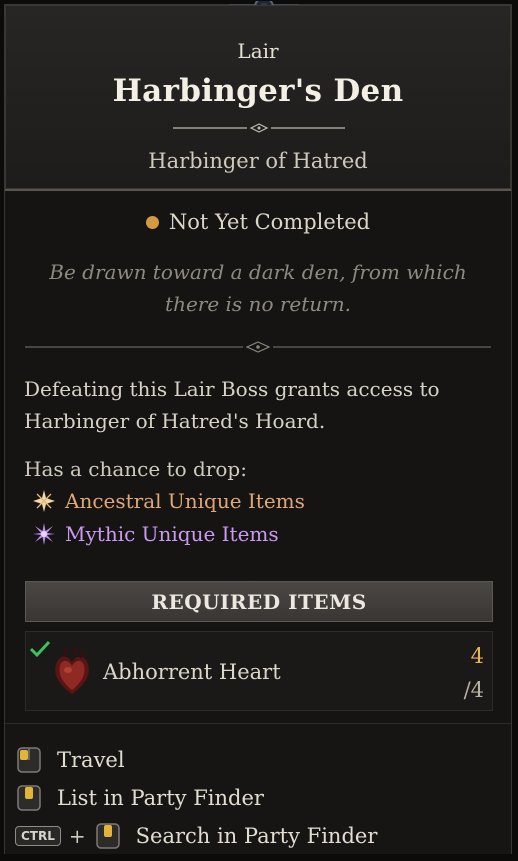 This screenshot has height=861, width=518. Describe the element at coordinates (172, 534) in the screenshot. I see `drop-label-mythic: Mythic Unique Items` at that location.